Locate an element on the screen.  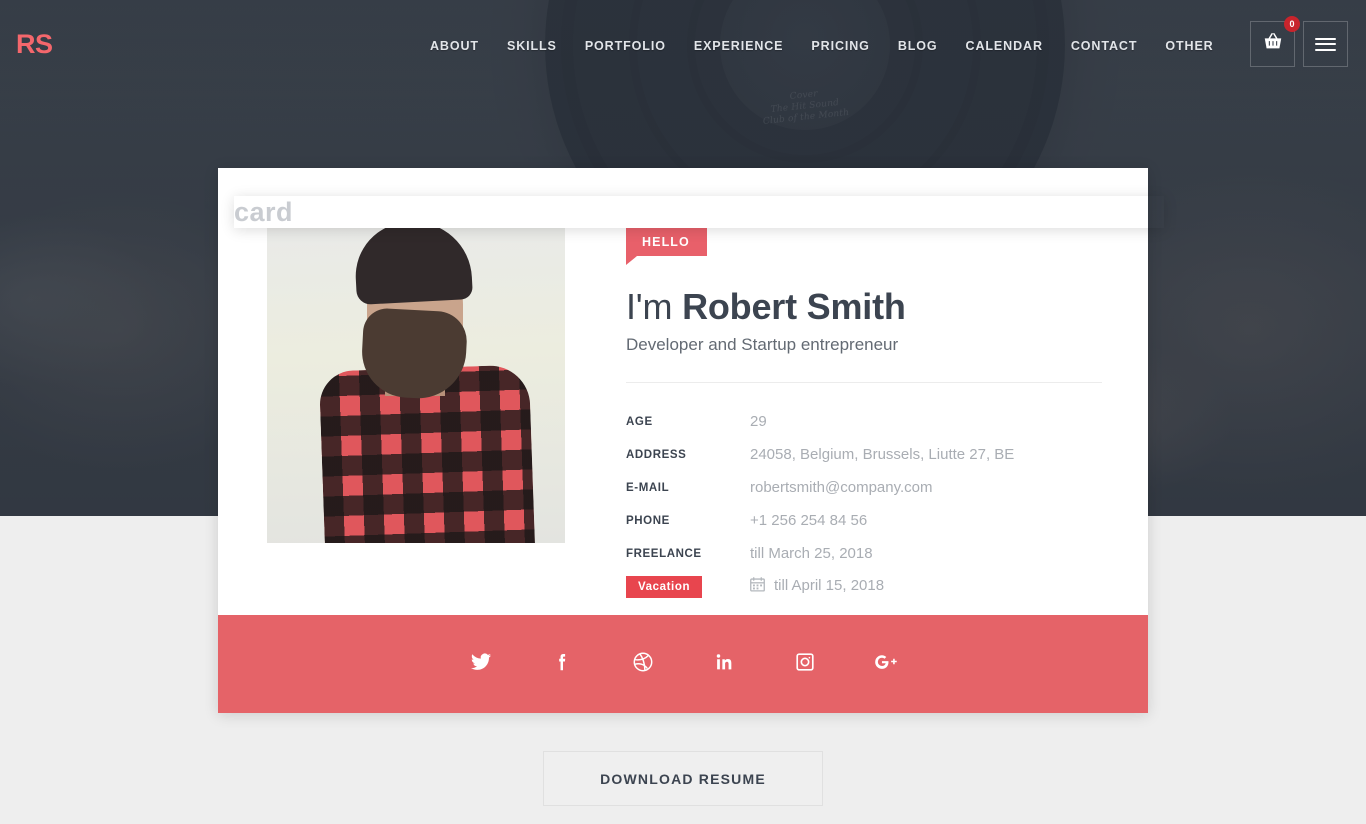
info-value-freelance: till March 25, 2018 is located at coordinates (811, 553).